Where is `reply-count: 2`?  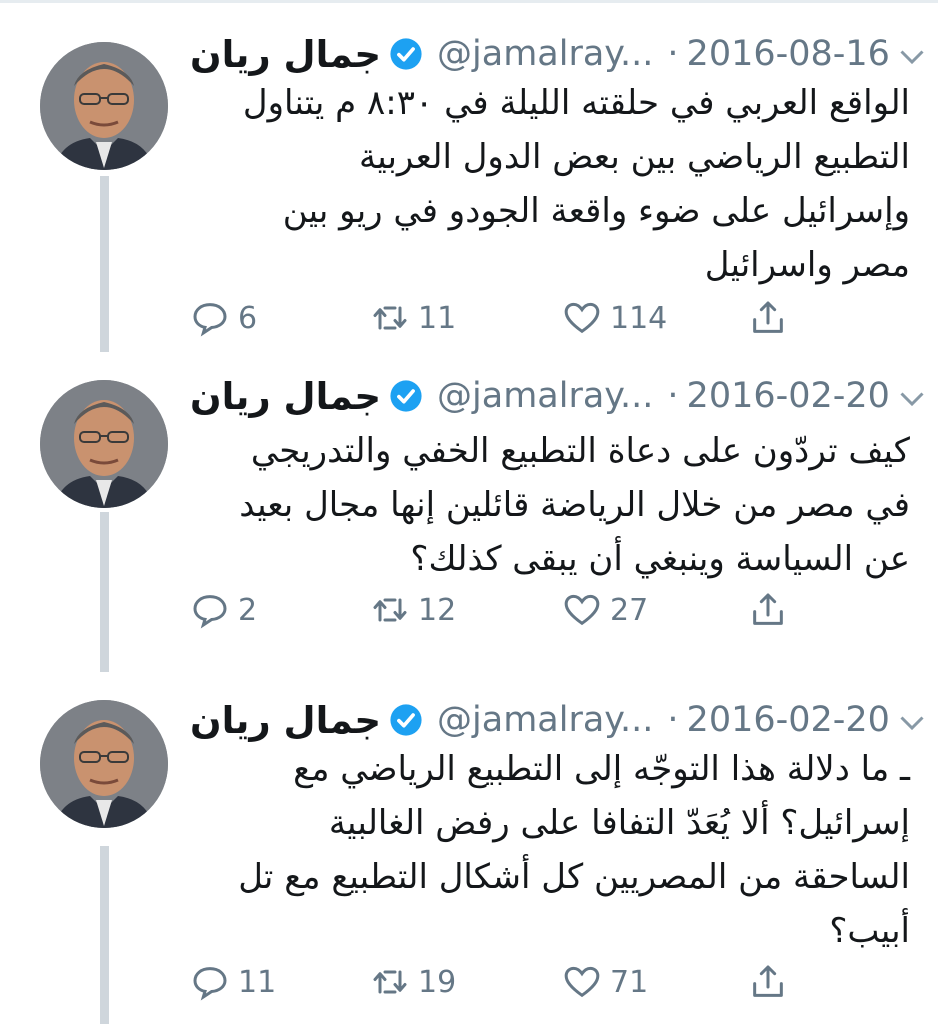
reply-count: 2 is located at coordinates (248, 610).